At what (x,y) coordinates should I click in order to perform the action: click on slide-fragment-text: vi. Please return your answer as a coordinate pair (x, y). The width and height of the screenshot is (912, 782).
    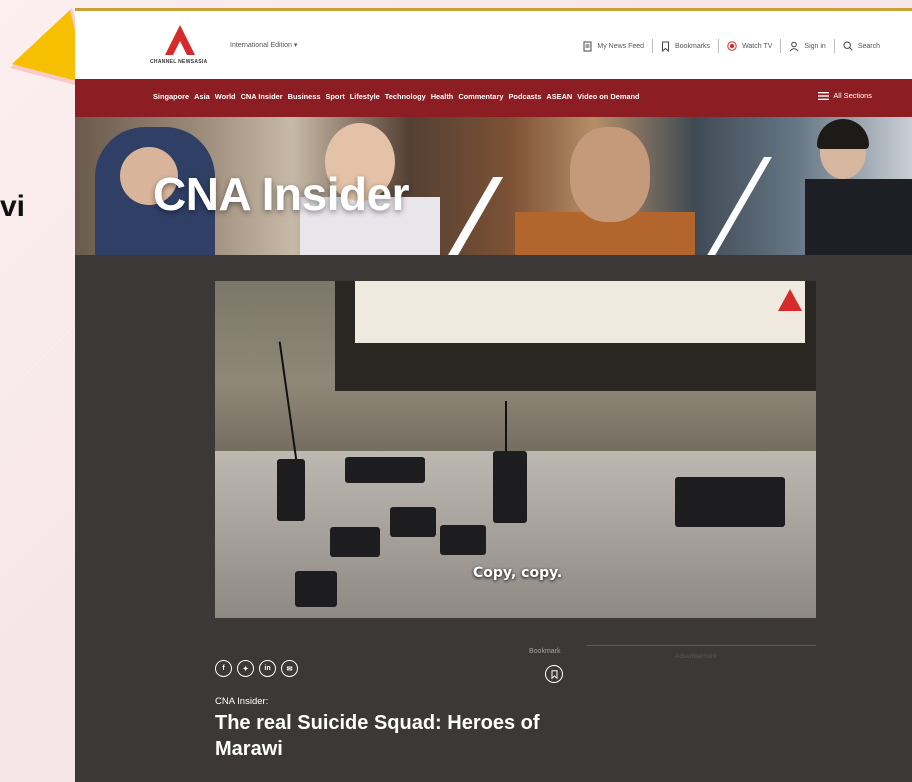
    Looking at the image, I should click on (13, 206).